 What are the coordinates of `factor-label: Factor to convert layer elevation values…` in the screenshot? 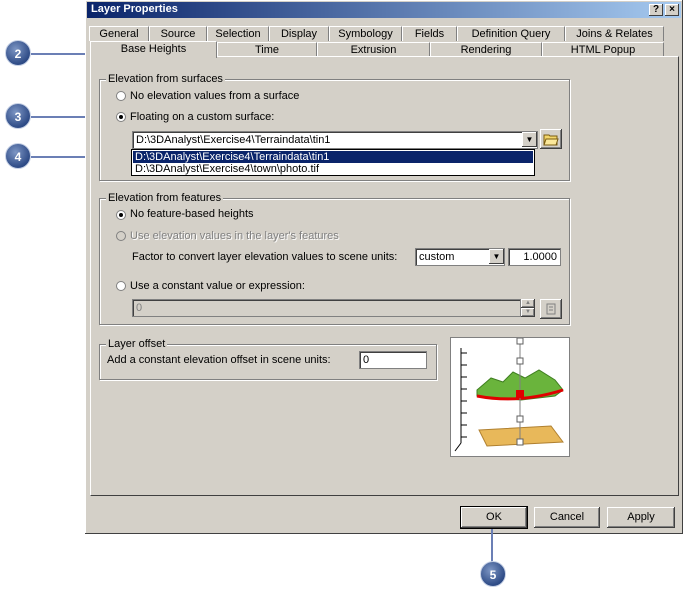 It's located at (265, 257).